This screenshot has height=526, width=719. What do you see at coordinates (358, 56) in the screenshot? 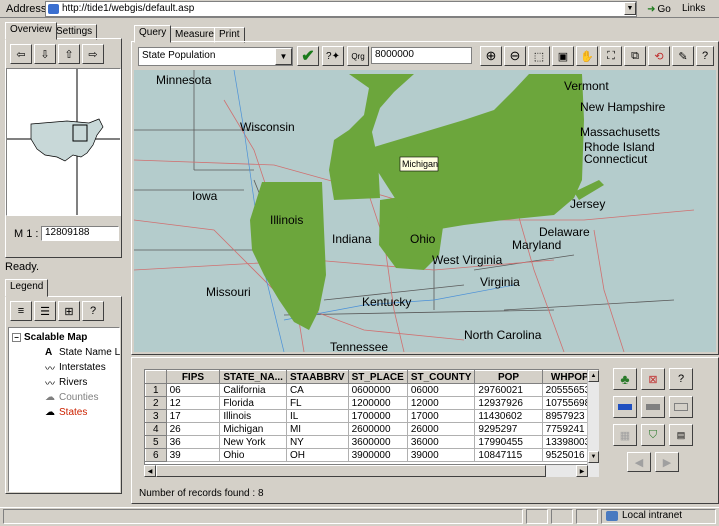
I see `query-range-button: Qrg` at bounding box center [358, 56].